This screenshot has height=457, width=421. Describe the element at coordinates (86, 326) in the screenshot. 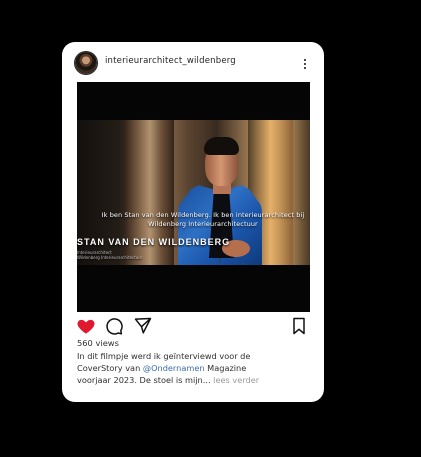

I see `heart-filled-icon` at that location.